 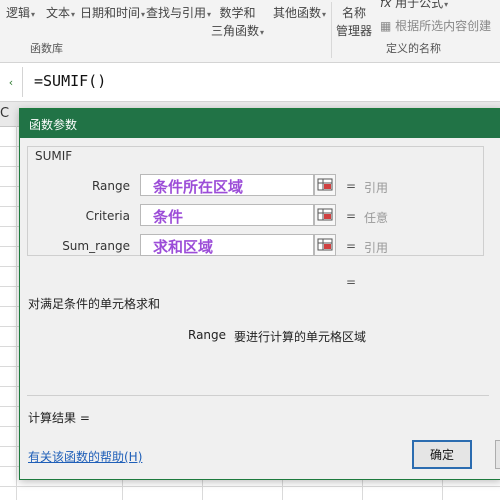 What do you see at coordinates (376, 218) in the screenshot?
I see `criteria-ref-type: 任意` at bounding box center [376, 218].